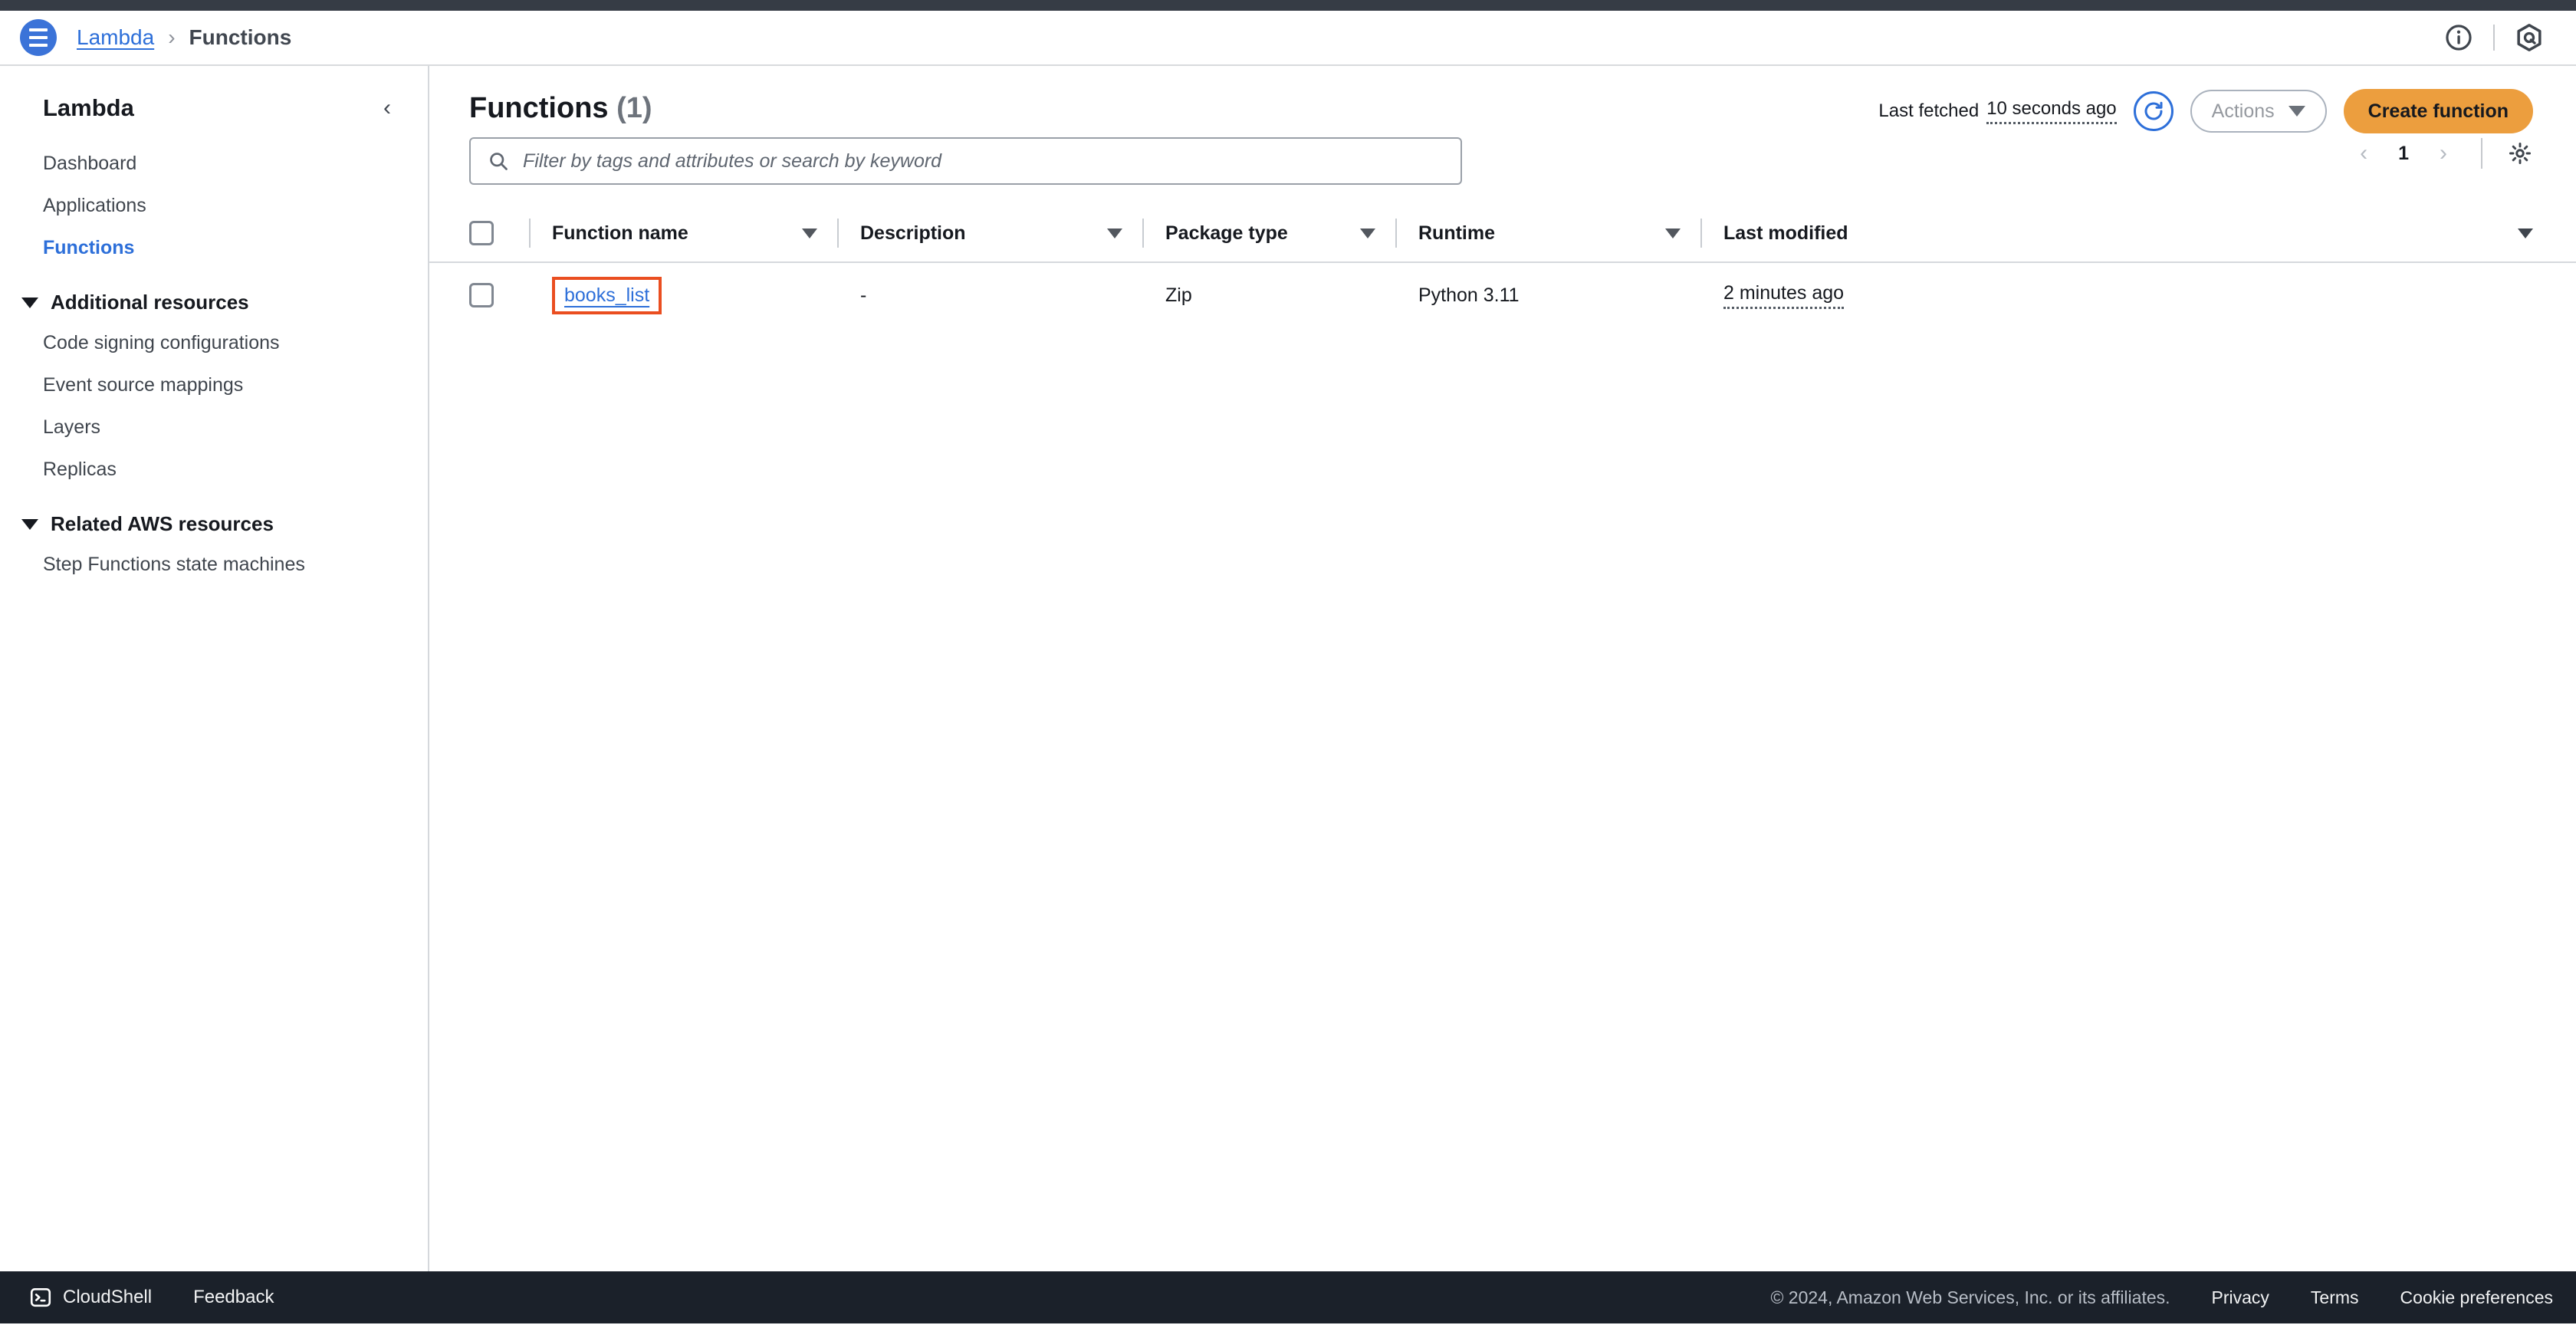  Describe the element at coordinates (1923, 233) in the screenshot. I see `column-header-last-modified: Last modified` at that location.